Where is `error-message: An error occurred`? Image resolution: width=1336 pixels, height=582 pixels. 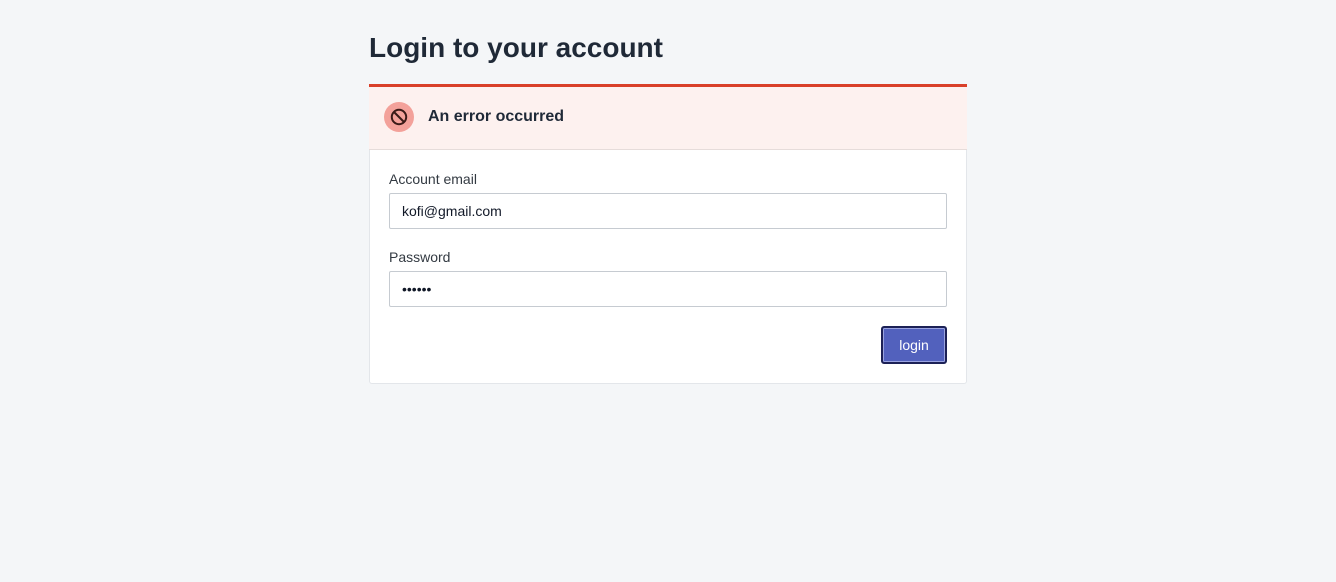 error-message: An error occurred is located at coordinates (496, 116).